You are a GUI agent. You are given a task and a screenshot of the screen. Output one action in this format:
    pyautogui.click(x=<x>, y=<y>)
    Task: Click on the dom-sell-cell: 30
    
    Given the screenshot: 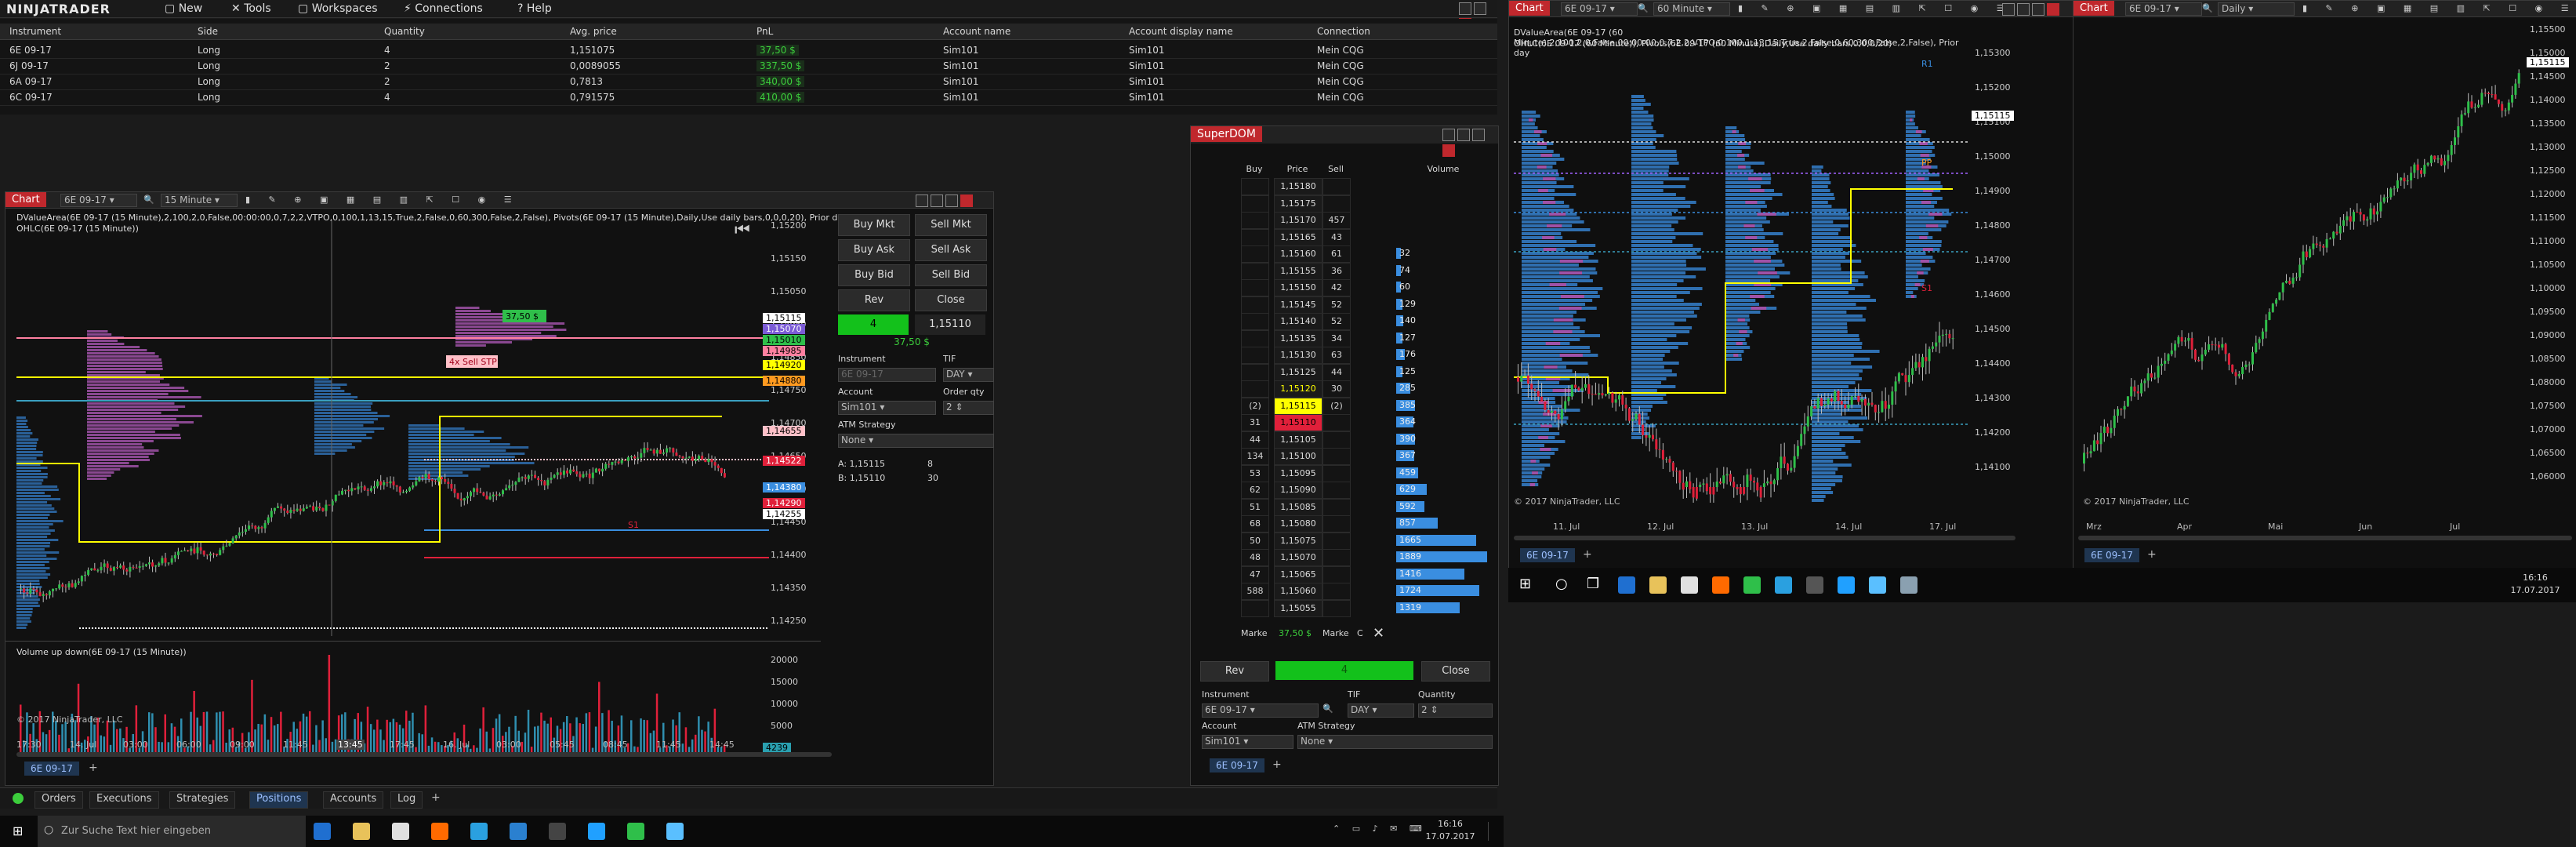 What is the action you would take?
    pyautogui.click(x=1336, y=389)
    